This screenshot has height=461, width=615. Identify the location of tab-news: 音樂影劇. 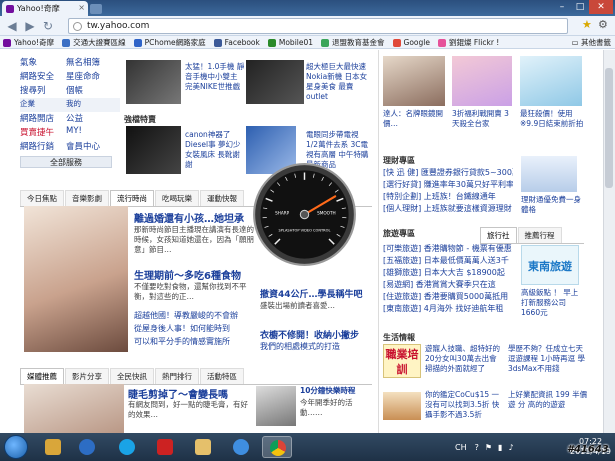
(87, 198).